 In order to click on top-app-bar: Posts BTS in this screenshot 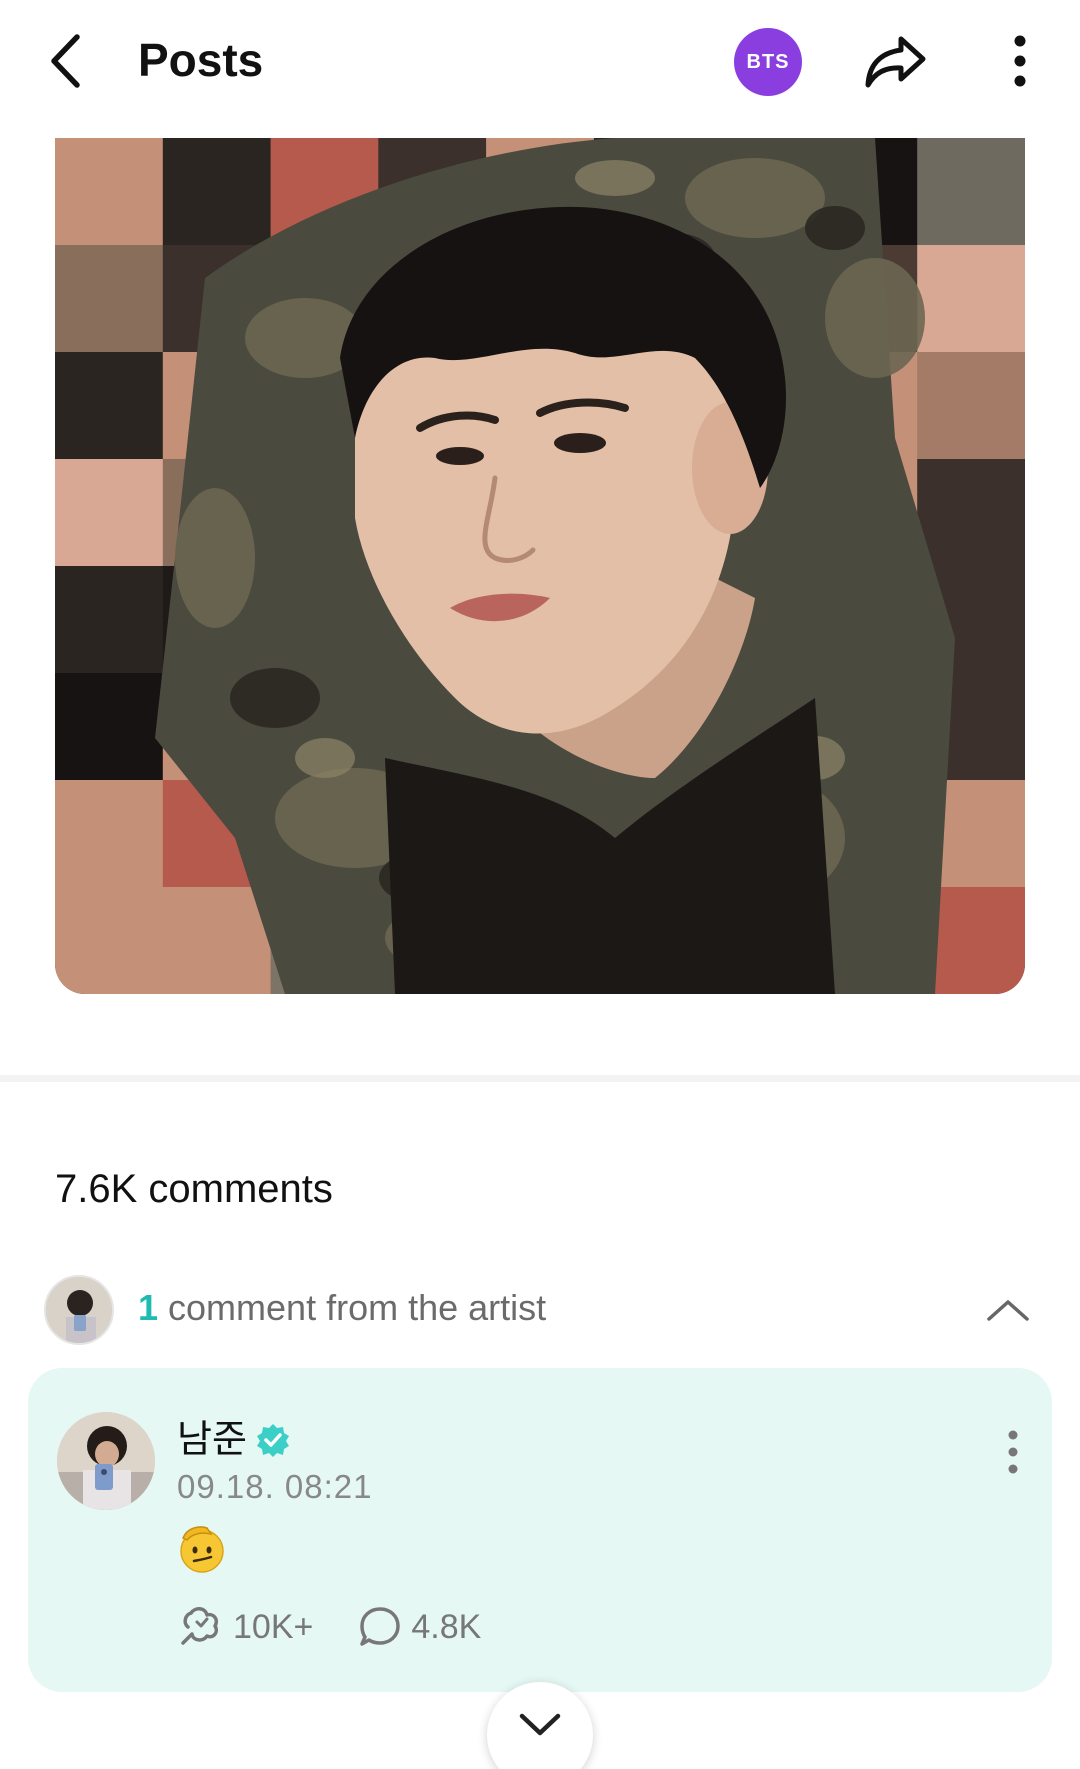, I will do `click(540, 62)`.